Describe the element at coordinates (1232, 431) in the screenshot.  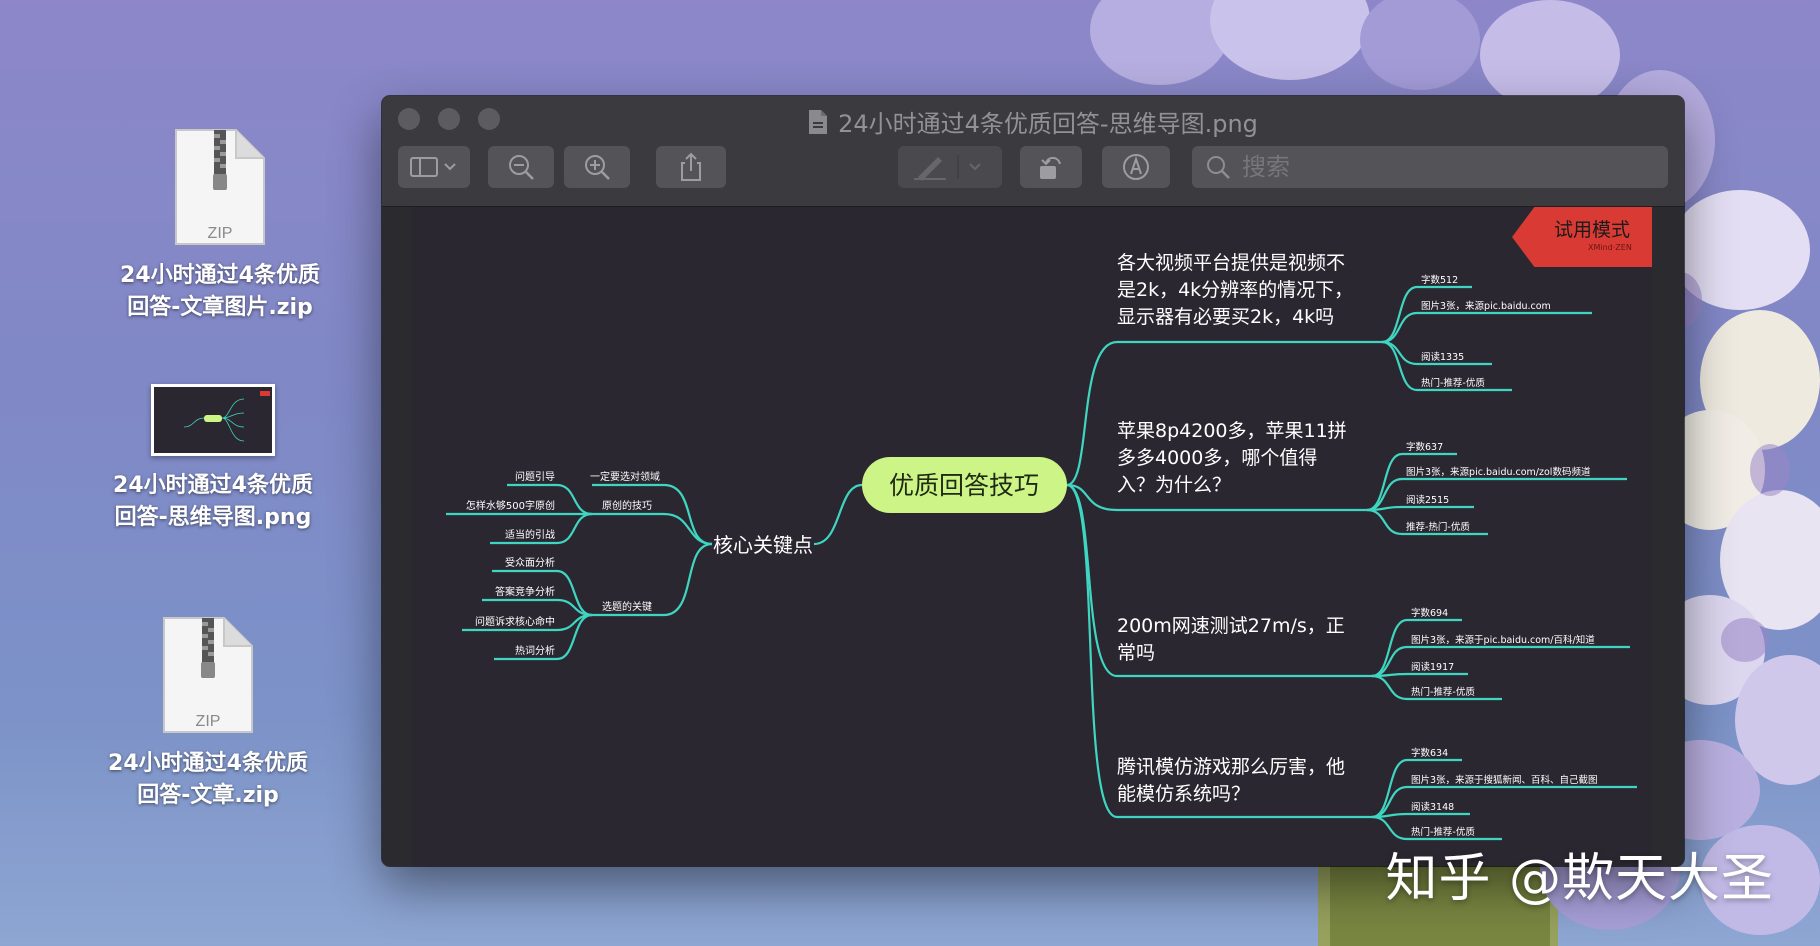
I see `branch-label-line: 苹果8p4200多，苹果11拼` at that location.